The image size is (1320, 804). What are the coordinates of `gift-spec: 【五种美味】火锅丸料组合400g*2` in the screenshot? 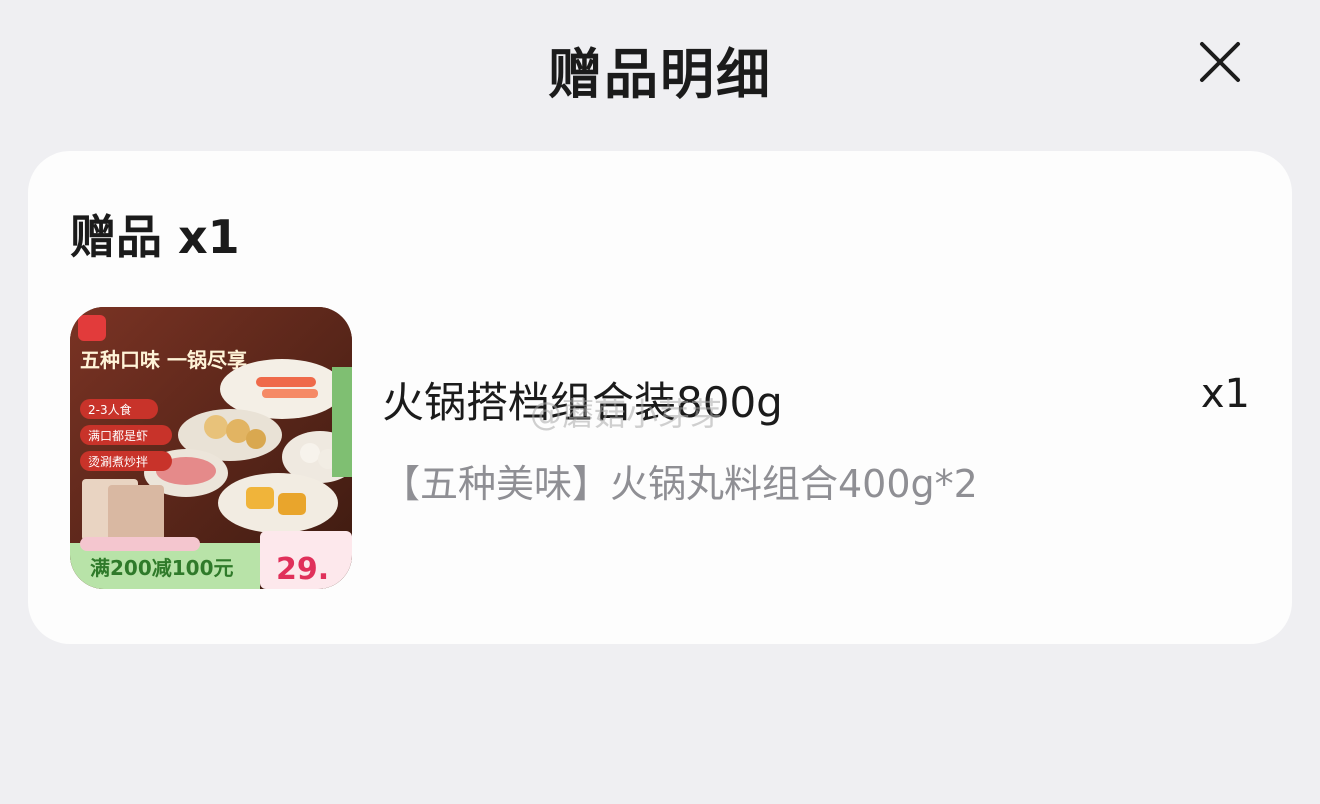 It's located at (680, 484).